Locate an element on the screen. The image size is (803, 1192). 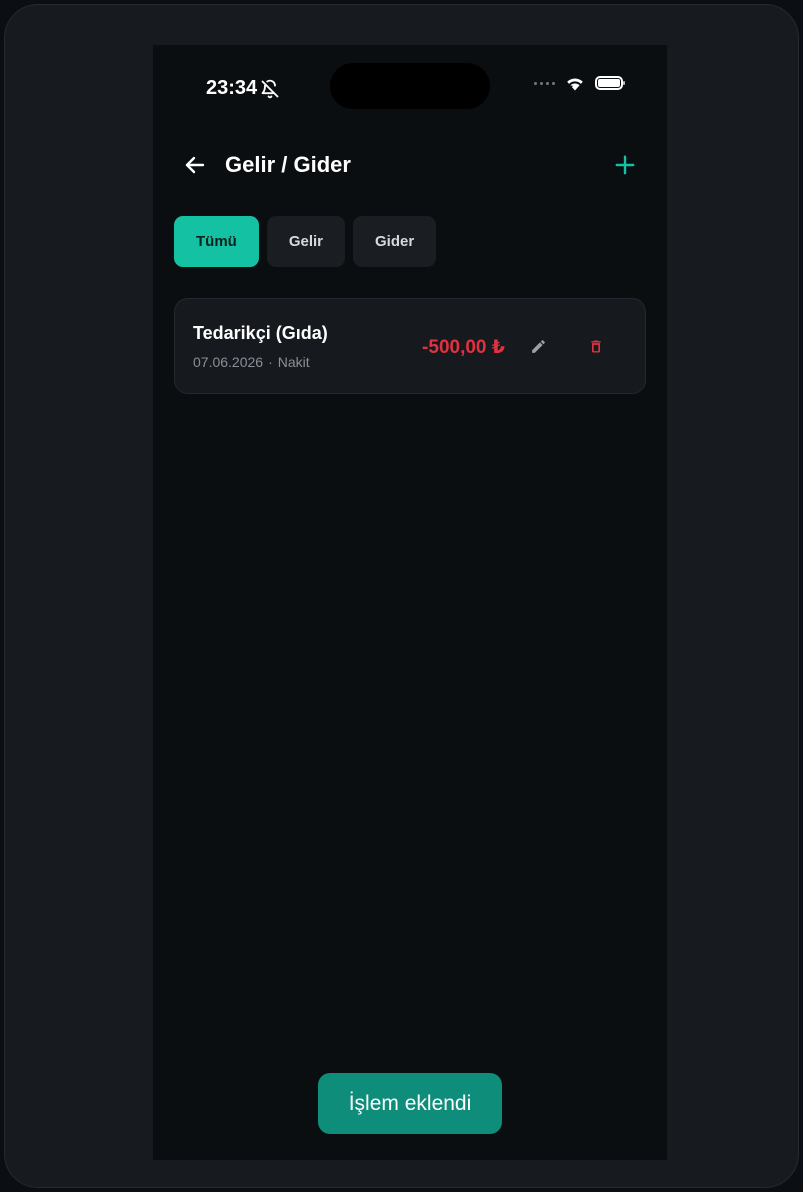
page-title: Gelir / Gider is located at coordinates (288, 164).